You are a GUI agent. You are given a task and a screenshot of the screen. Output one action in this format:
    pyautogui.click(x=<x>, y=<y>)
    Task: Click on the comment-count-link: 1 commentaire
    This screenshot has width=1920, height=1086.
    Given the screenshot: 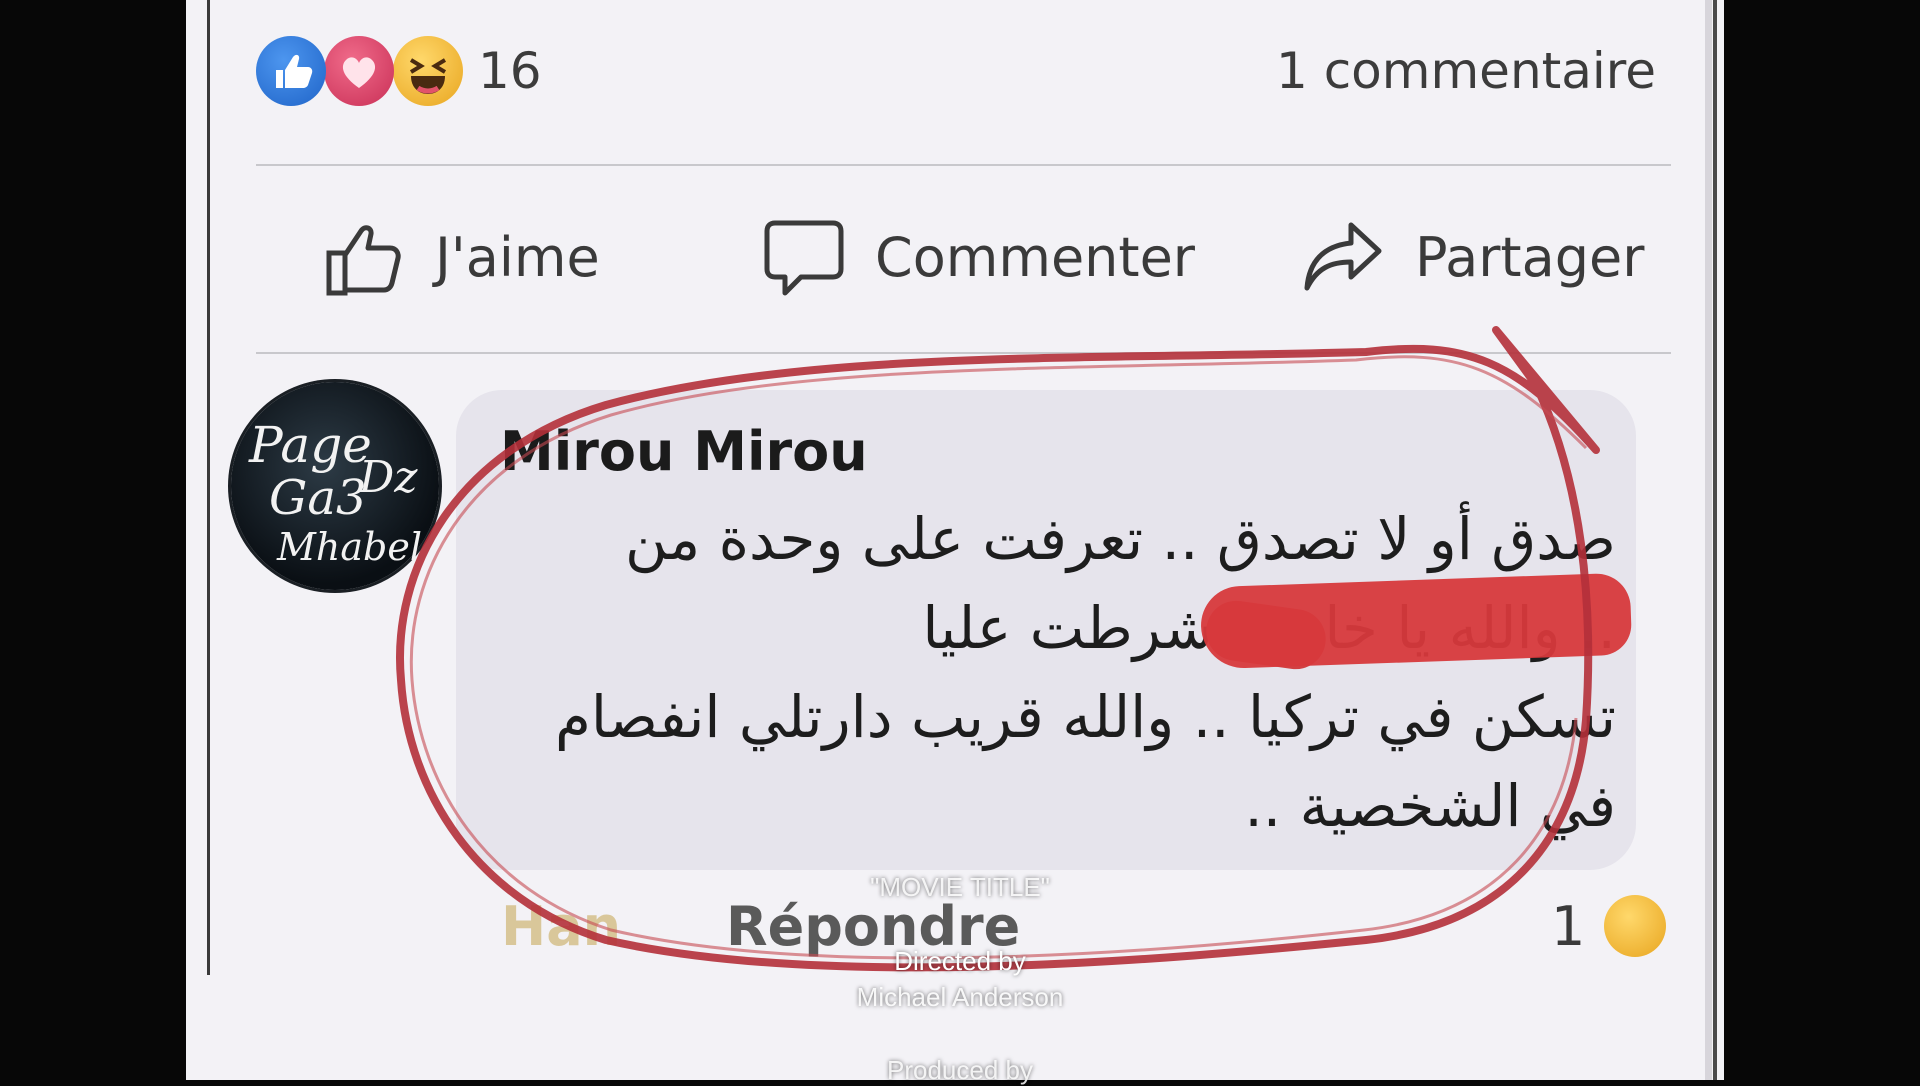 What is the action you would take?
    pyautogui.click(x=1466, y=71)
    